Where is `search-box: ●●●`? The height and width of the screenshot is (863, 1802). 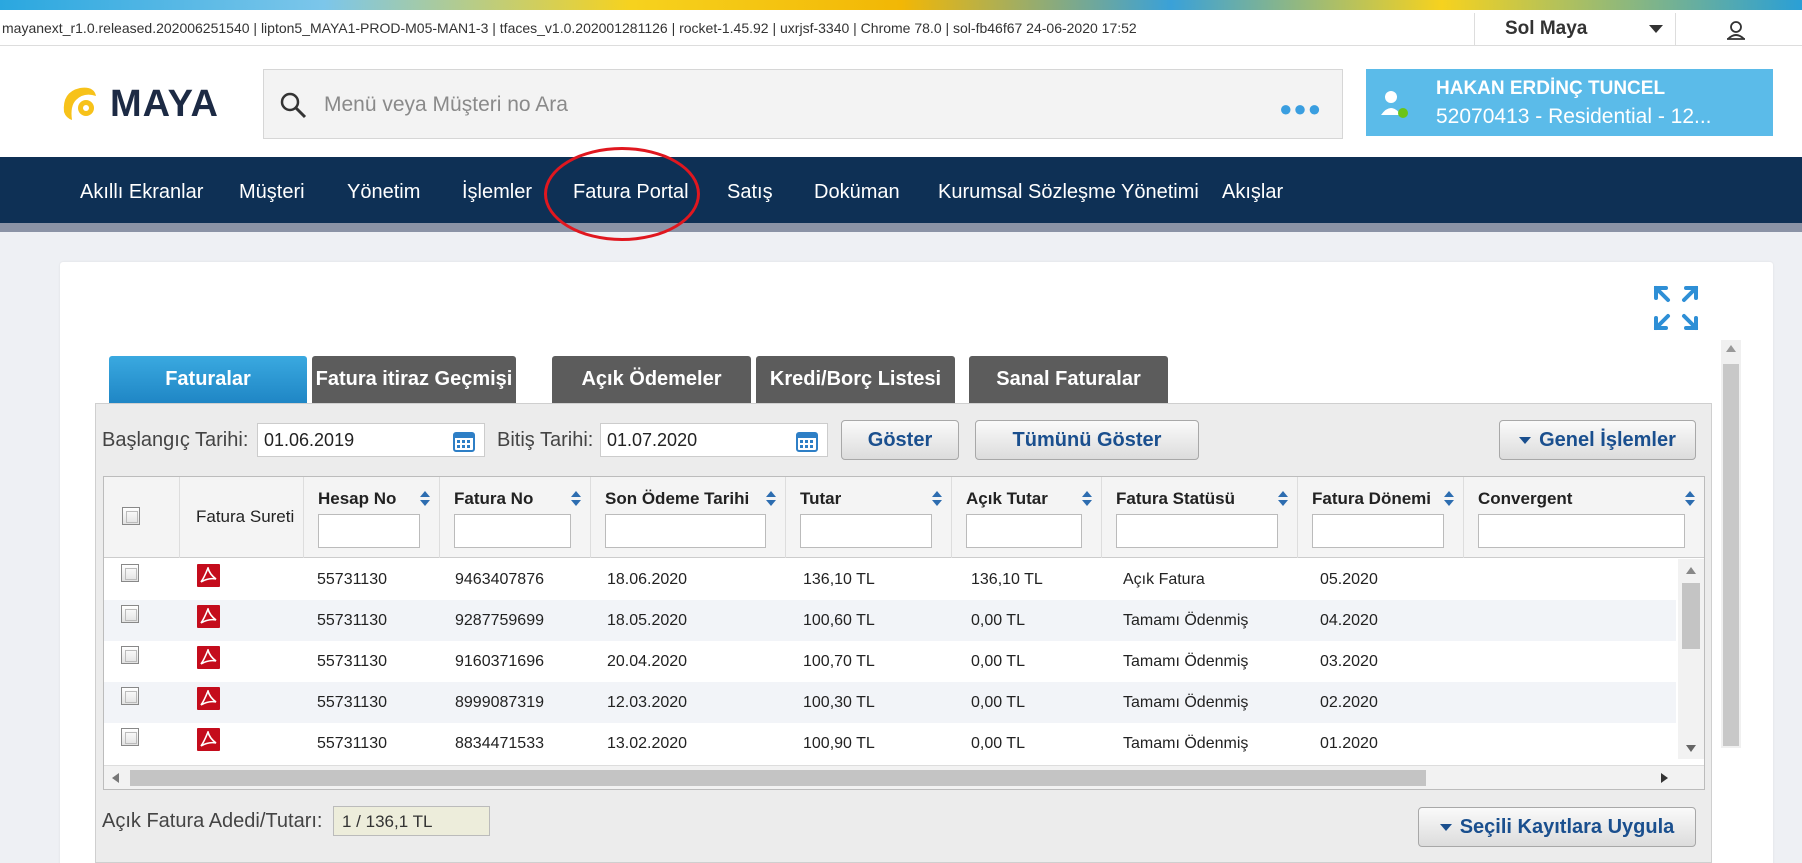
search-box: ●●● is located at coordinates (803, 104).